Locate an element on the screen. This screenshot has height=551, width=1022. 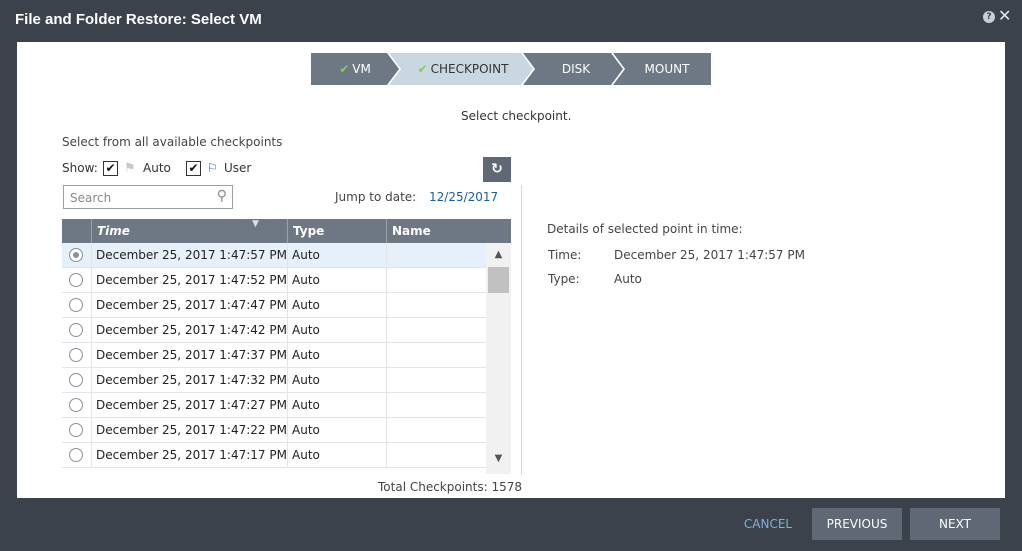
search-icon: ⚲ is located at coordinates (222, 196).